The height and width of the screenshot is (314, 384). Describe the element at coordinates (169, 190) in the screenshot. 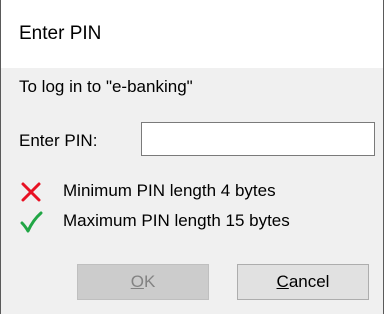

I see `min-length-text: Minimum PIN length 4 bytes` at that location.